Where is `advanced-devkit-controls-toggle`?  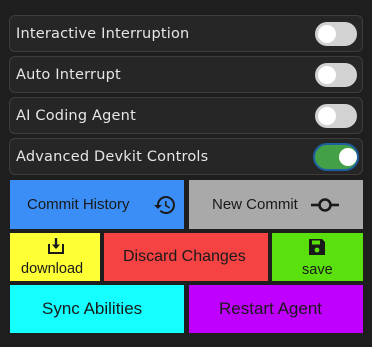
advanced-devkit-controls-toggle is located at coordinates (336, 157).